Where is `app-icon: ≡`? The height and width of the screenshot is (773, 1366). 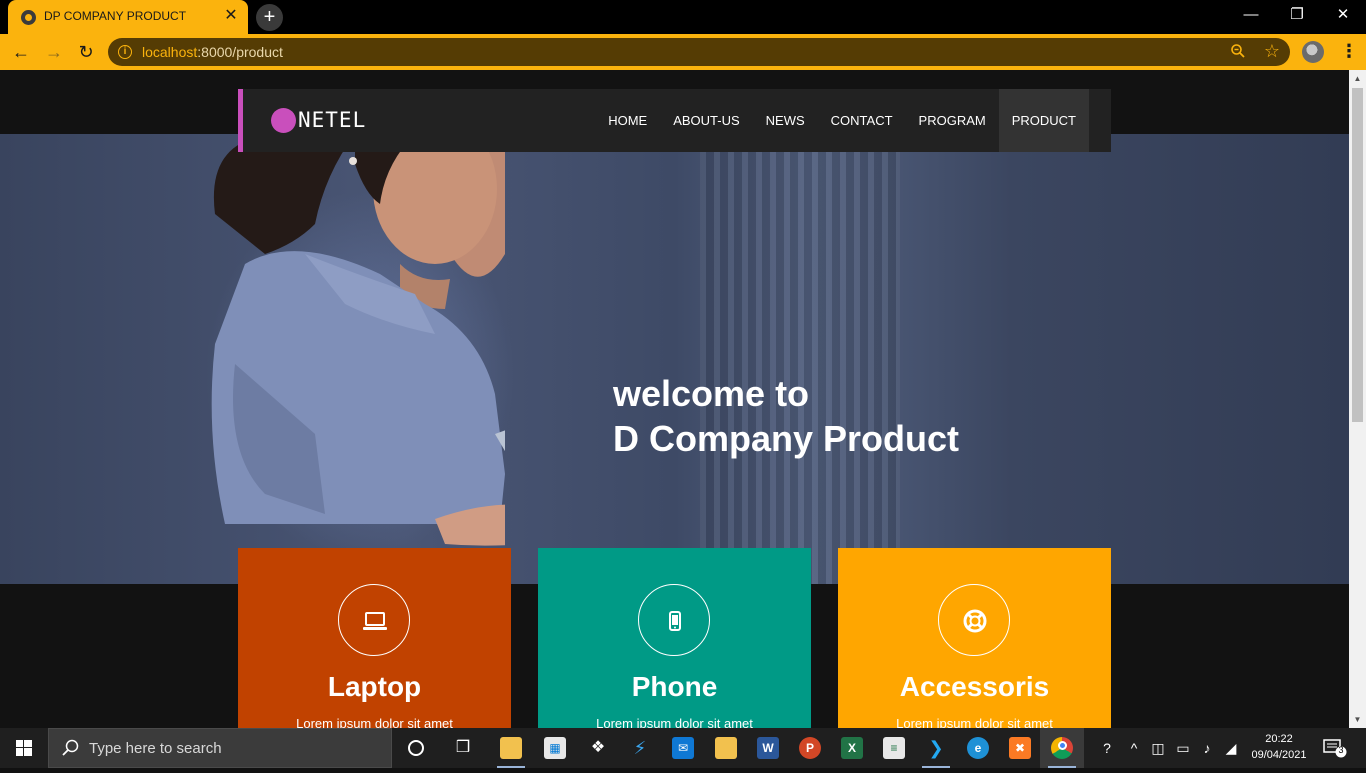 app-icon: ≡ is located at coordinates (894, 748).